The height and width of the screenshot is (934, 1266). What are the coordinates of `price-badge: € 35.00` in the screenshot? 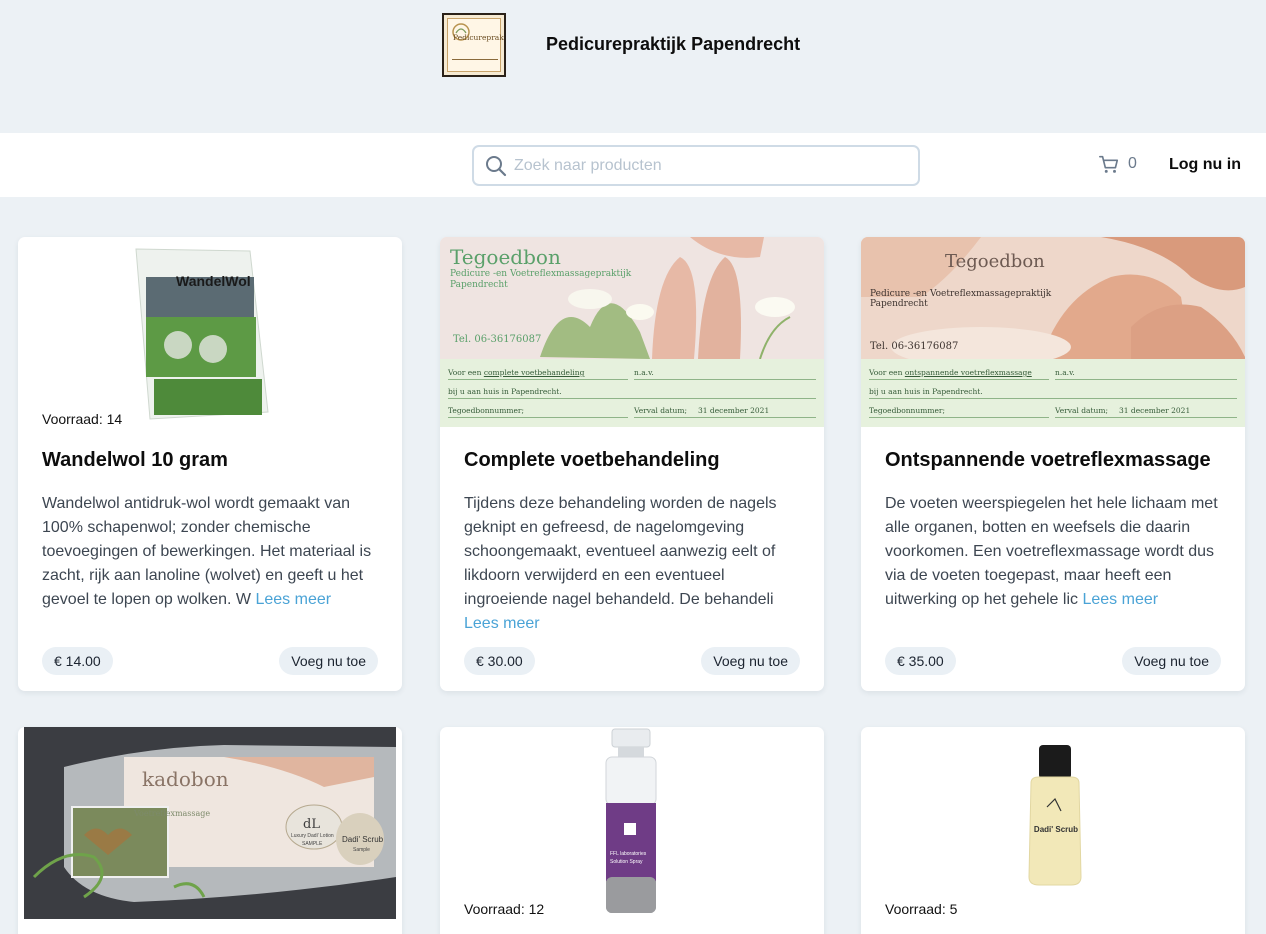 It's located at (920, 661).